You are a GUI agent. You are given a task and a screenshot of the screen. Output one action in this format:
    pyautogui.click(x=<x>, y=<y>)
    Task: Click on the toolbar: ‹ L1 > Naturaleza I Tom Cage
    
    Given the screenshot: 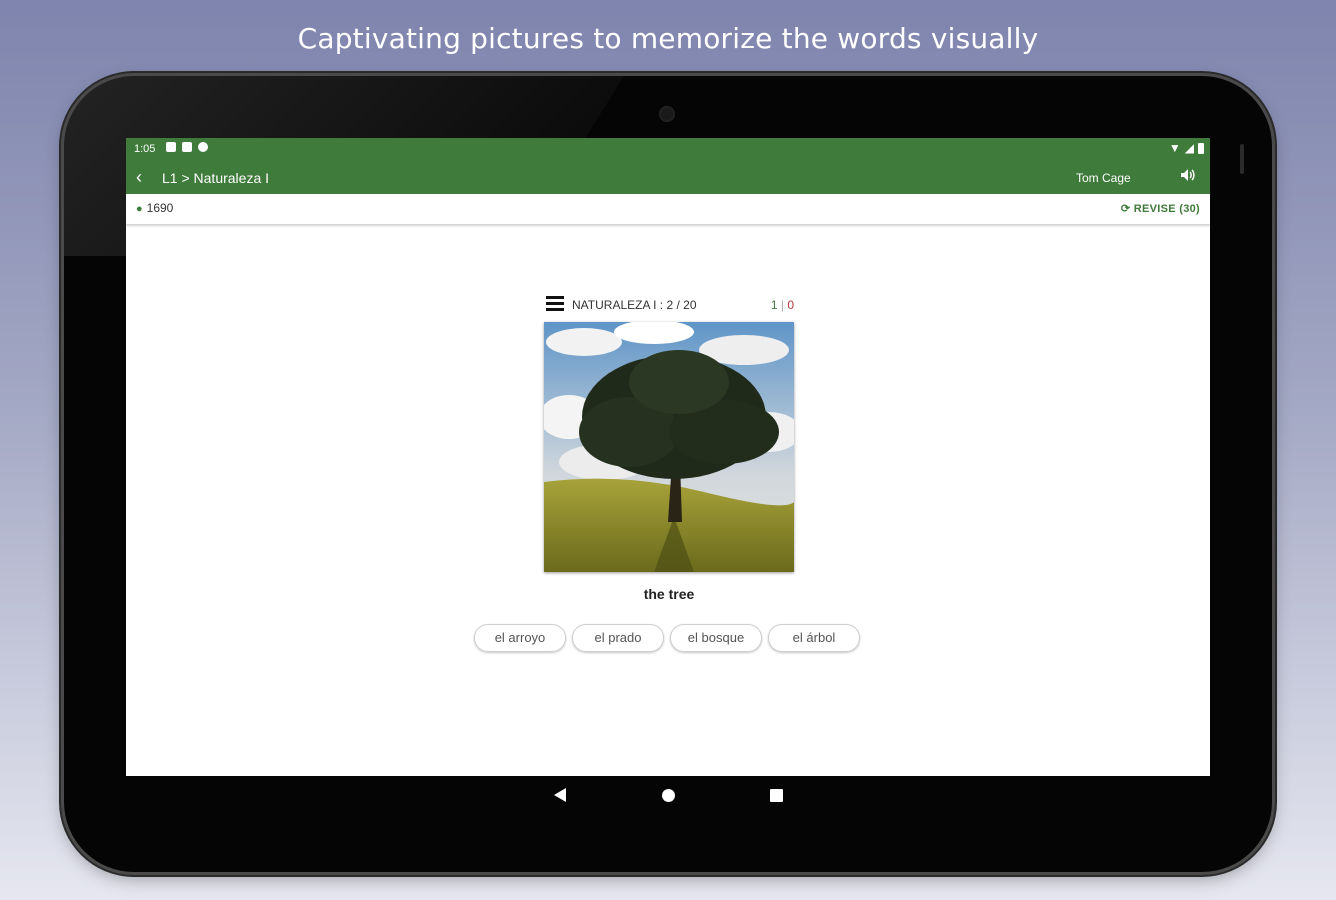 What is the action you would take?
    pyautogui.click(x=668, y=178)
    